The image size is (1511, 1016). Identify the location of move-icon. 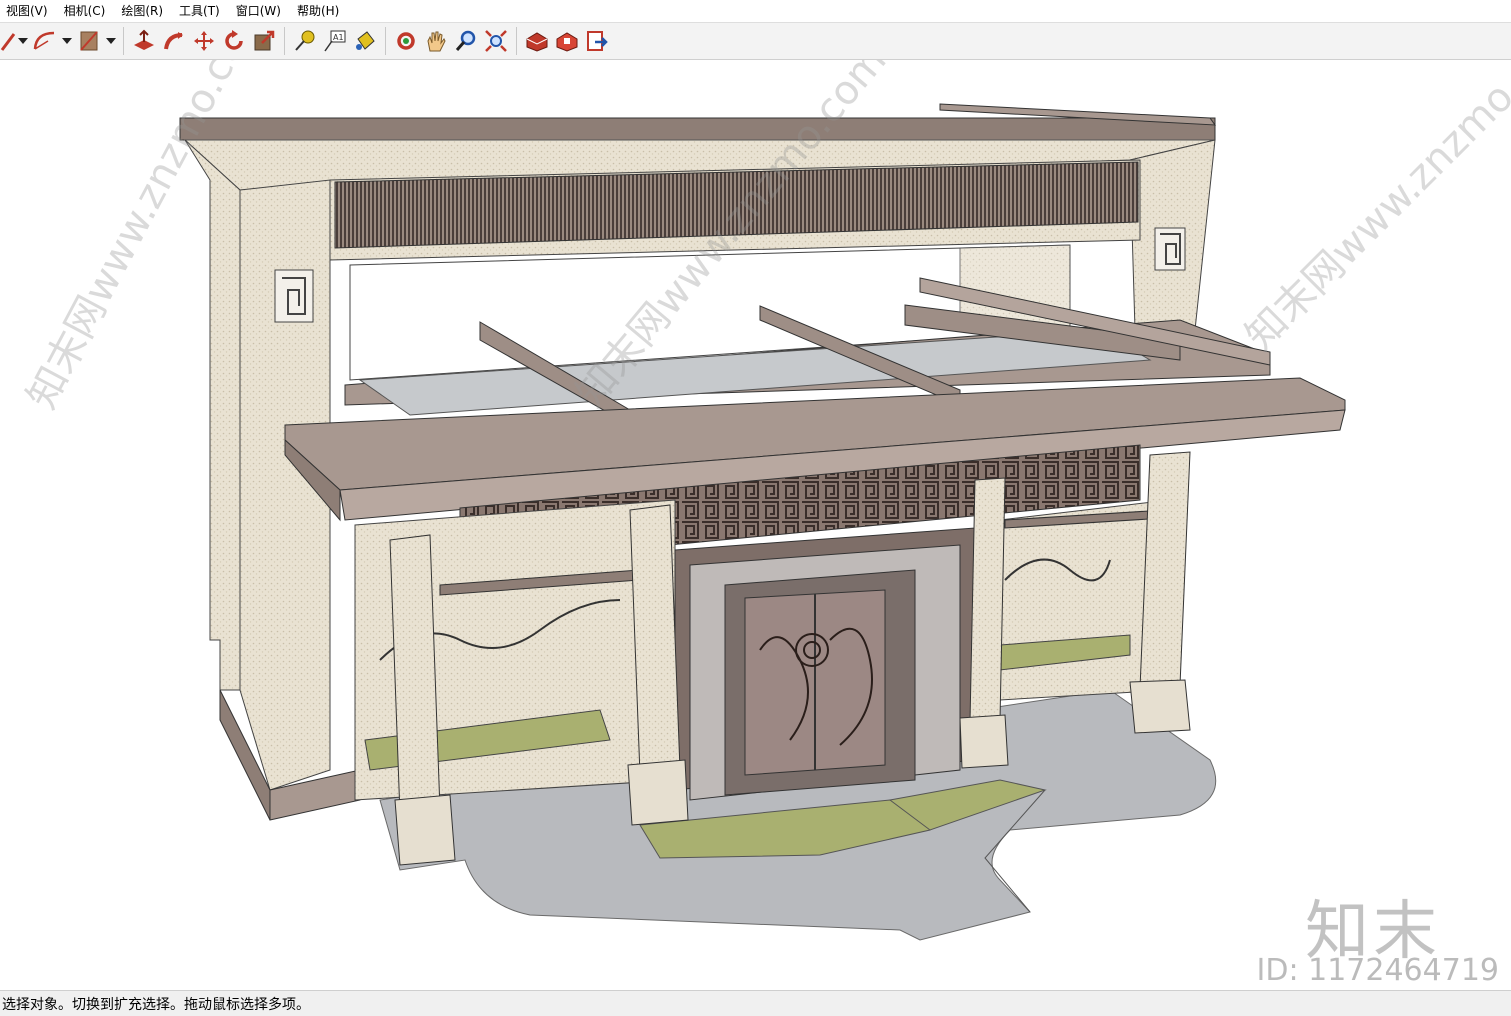
(204, 41).